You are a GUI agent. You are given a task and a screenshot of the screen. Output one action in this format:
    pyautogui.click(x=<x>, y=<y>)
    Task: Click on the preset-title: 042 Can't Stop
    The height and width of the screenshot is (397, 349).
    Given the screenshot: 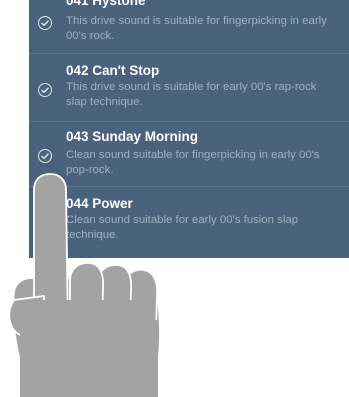 What is the action you would take?
    pyautogui.click(x=113, y=70)
    